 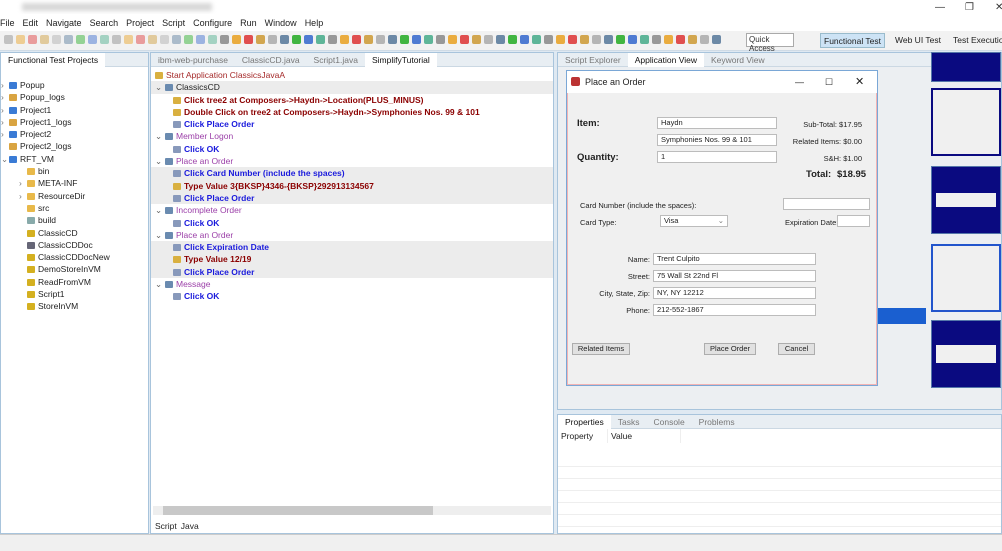 What do you see at coordinates (74, 85) in the screenshot?
I see `tree-item: › Popup` at bounding box center [74, 85].